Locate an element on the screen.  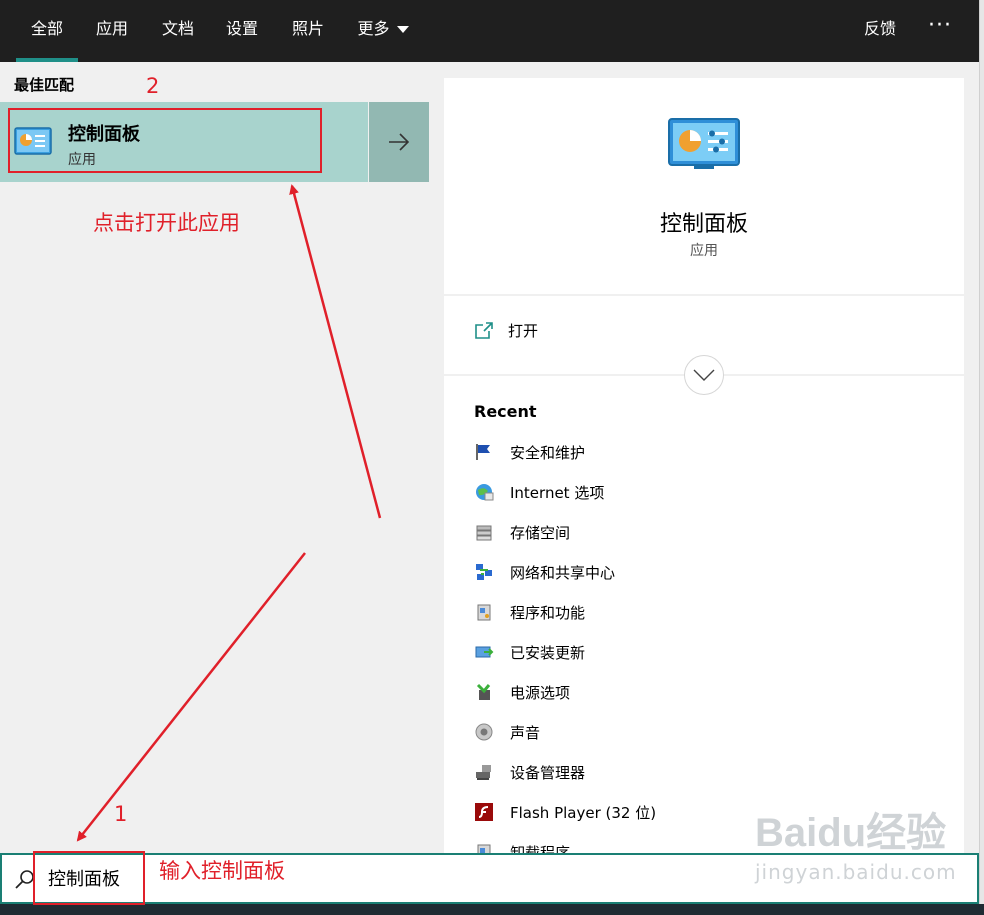
control-panel-large-icon is located at coordinates (704, 146).